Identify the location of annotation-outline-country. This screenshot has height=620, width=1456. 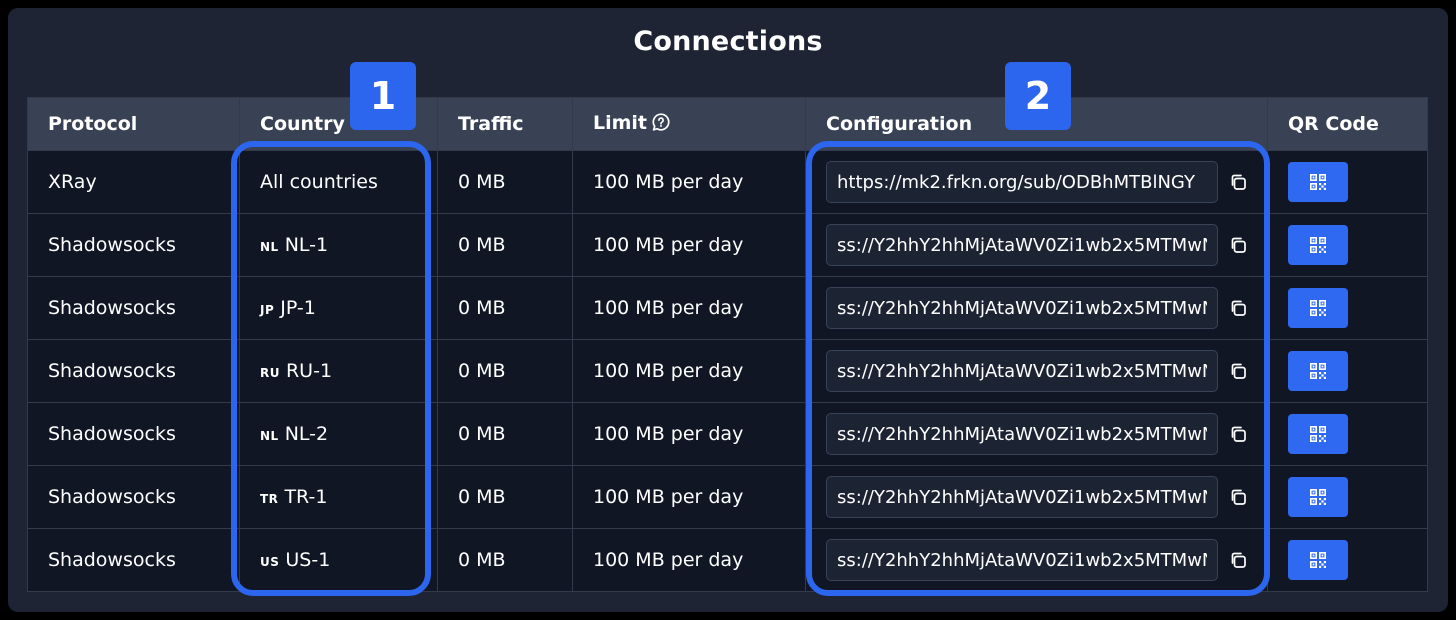
(331, 368).